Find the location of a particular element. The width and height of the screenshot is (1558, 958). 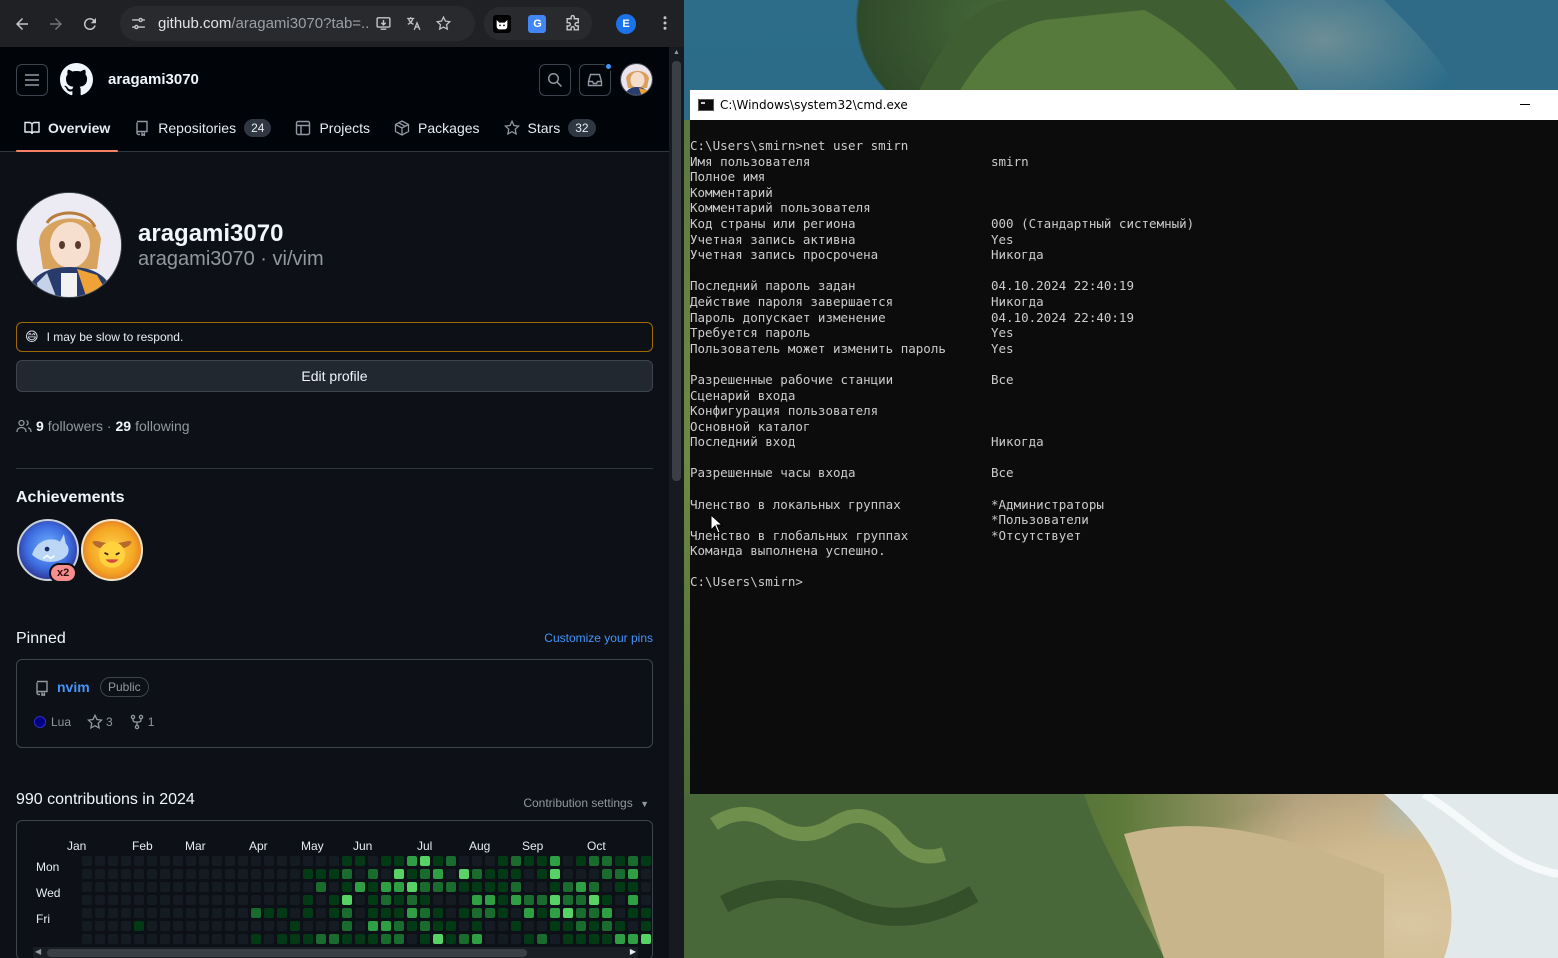

menu-button is located at coordinates (32, 80).